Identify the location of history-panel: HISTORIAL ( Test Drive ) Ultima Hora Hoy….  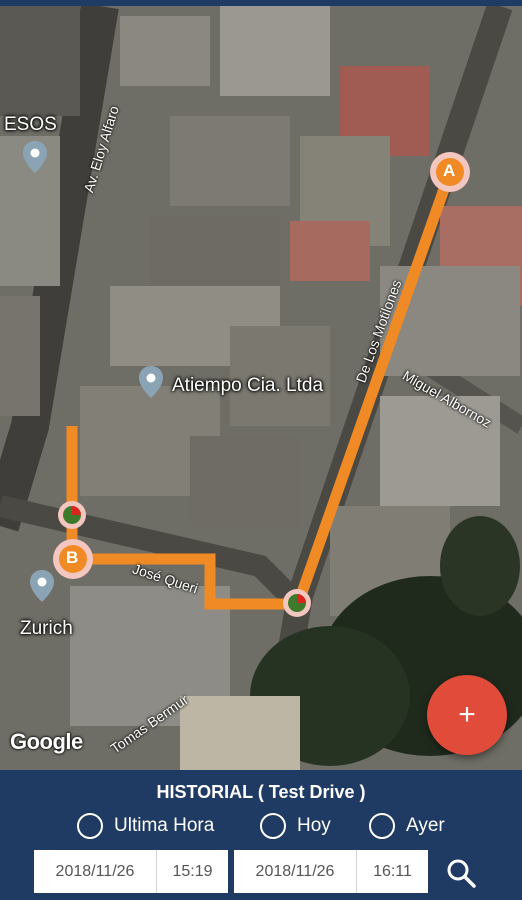
(261, 835).